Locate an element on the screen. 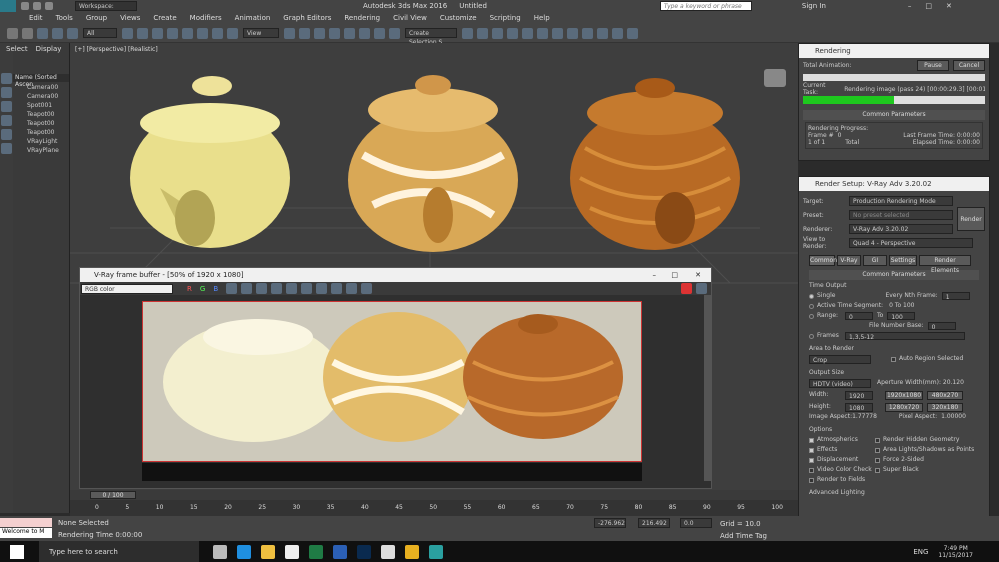  rotate-icon is located at coordinates (202, 33).